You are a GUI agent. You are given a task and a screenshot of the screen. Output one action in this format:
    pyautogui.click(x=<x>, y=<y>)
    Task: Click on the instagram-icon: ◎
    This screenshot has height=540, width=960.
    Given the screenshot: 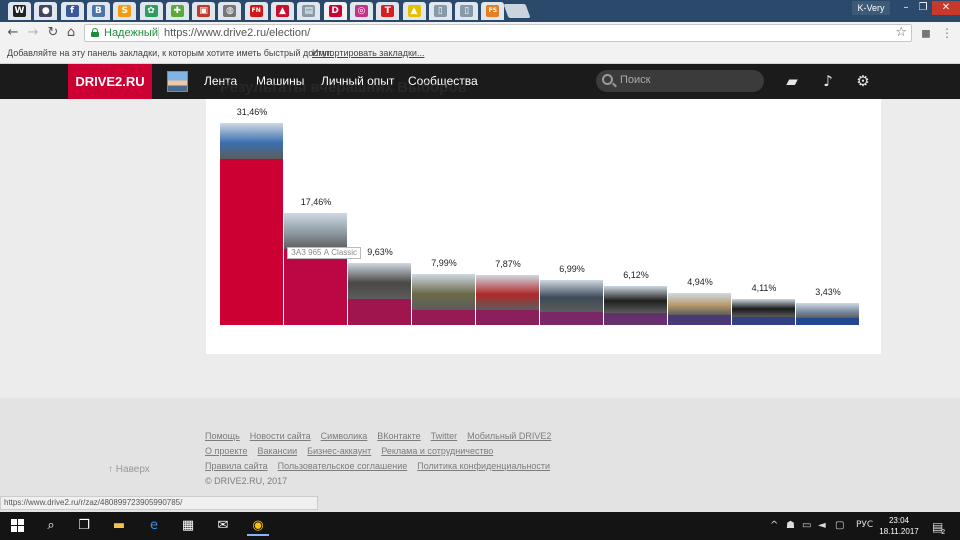 What is the action you would take?
    pyautogui.click(x=361, y=11)
    